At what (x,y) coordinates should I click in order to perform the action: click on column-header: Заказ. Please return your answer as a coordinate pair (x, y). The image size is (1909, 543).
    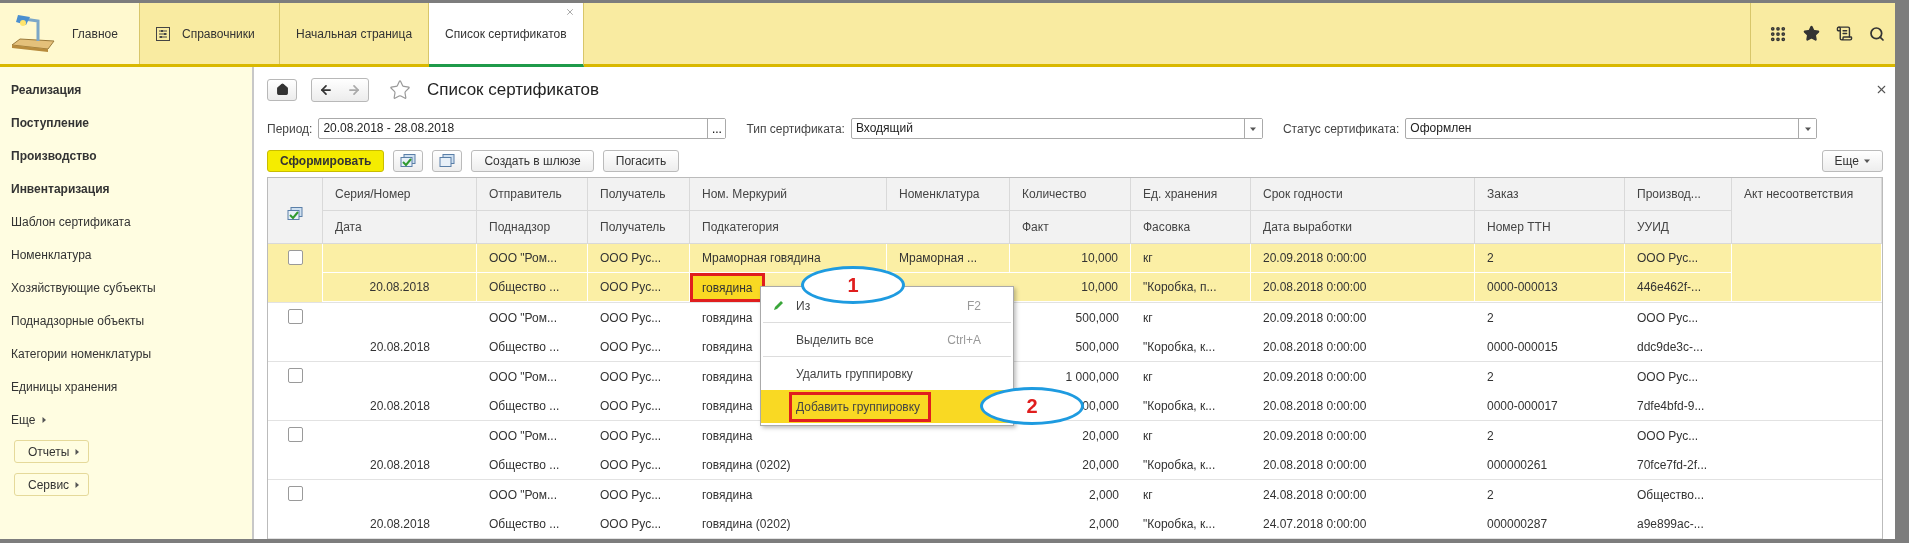
    Looking at the image, I should click on (1550, 194).